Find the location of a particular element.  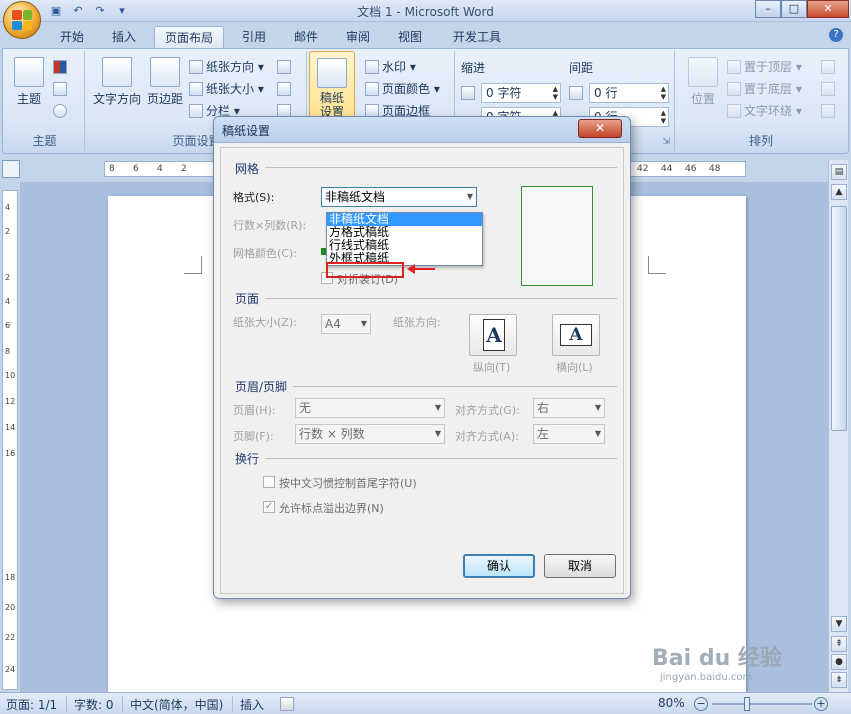

dropdown-option-lined: 行线式稿纸 is located at coordinates (404, 245).